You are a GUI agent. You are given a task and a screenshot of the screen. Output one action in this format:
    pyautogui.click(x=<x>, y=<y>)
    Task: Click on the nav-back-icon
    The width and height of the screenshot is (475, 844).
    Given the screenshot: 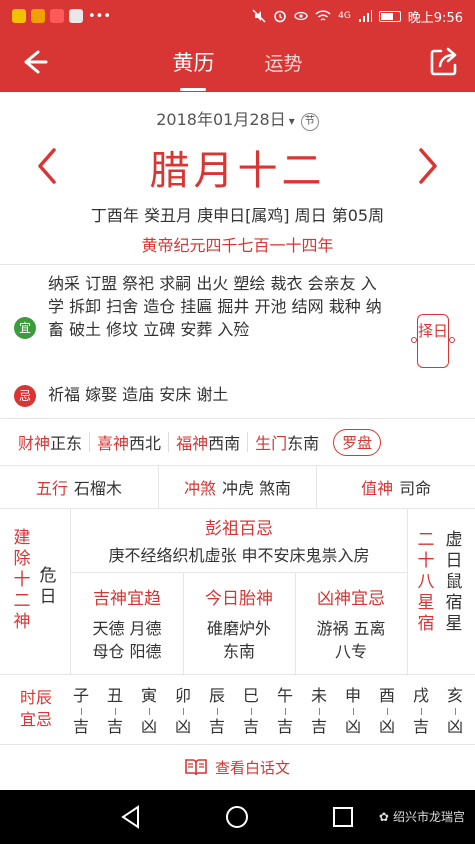 What is the action you would take?
    pyautogui.click(x=131, y=817)
    